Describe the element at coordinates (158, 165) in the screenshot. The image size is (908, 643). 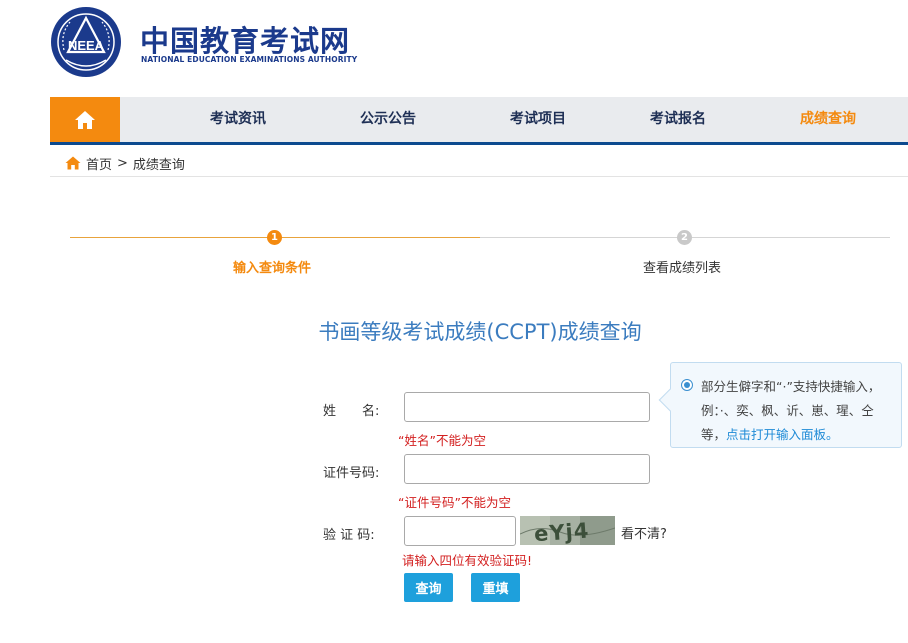
I see `breadcrumb-current: 成绩查询` at that location.